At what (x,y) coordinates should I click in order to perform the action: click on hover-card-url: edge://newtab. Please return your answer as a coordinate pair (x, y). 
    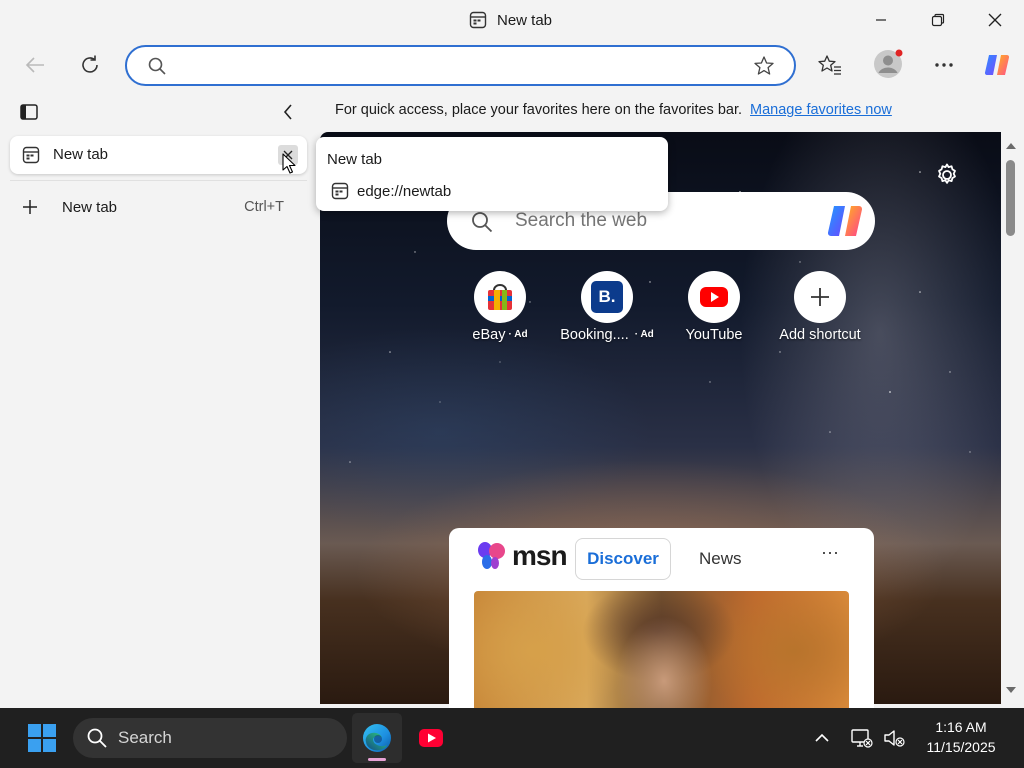
    Looking at the image, I should click on (404, 191).